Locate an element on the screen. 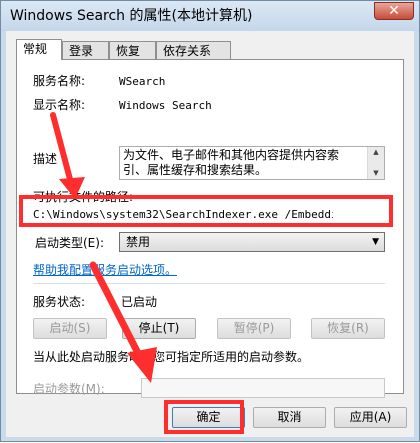  service-name-label: 服务名称: is located at coordinates (59, 81).